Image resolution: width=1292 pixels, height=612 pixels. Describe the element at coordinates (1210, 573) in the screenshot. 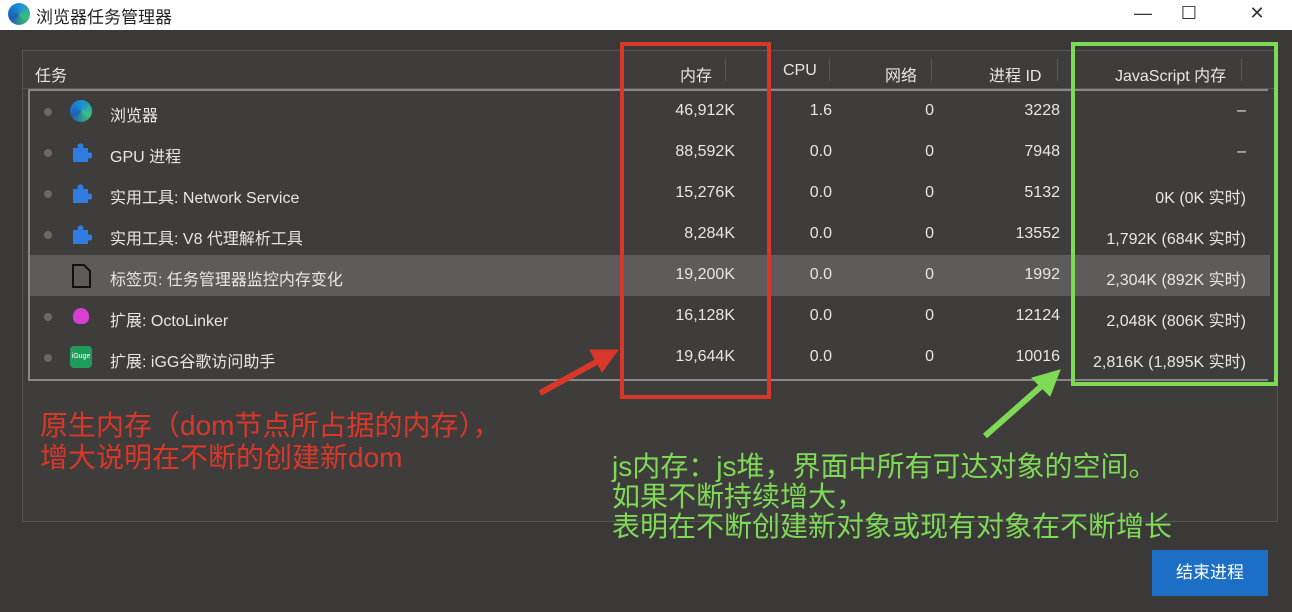

I see `end-process-button: 结束进程` at that location.